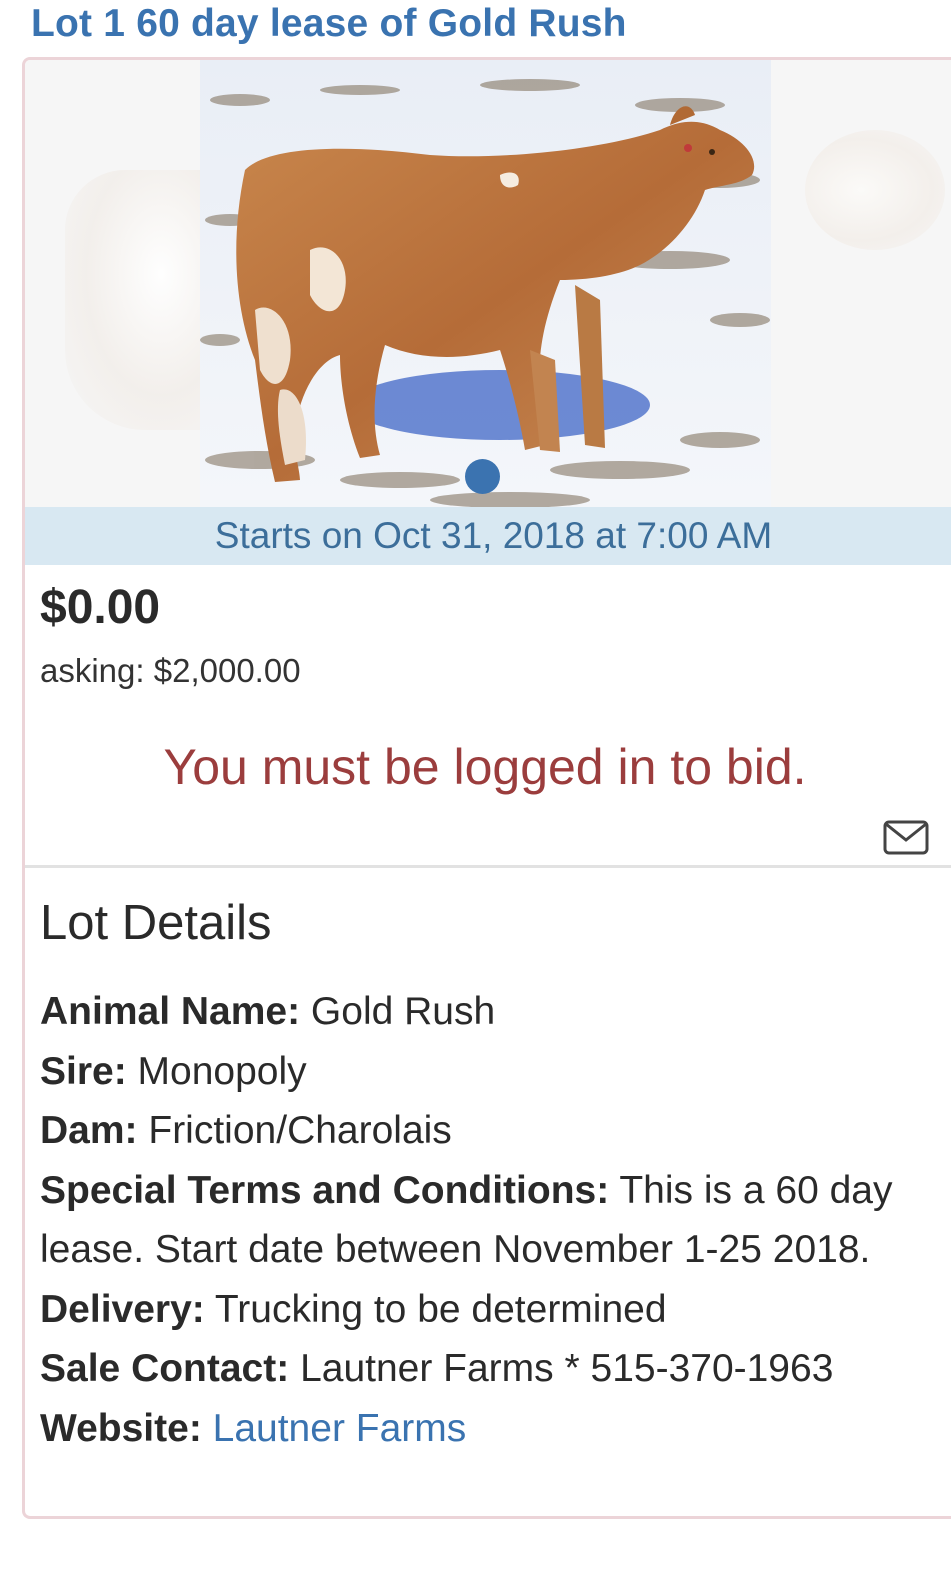 The height and width of the screenshot is (1582, 951). What do you see at coordinates (227, 670) in the screenshot?
I see `asking-value: $2,000.00` at bounding box center [227, 670].